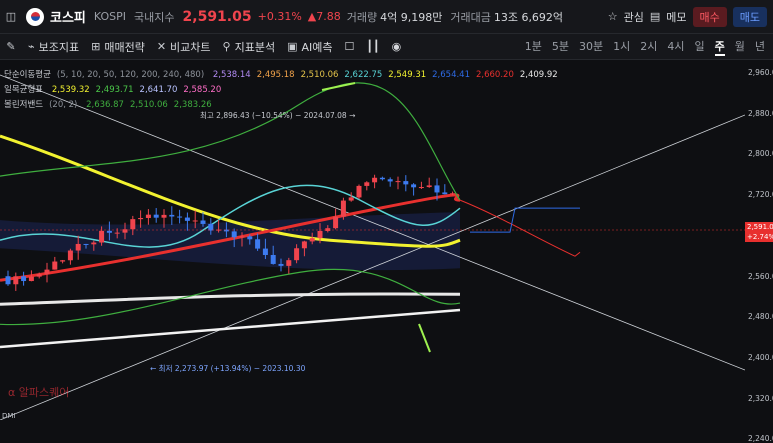 This screenshot has width=773, height=443. I want to click on amount-value: 13조 6,692억, so click(528, 17).